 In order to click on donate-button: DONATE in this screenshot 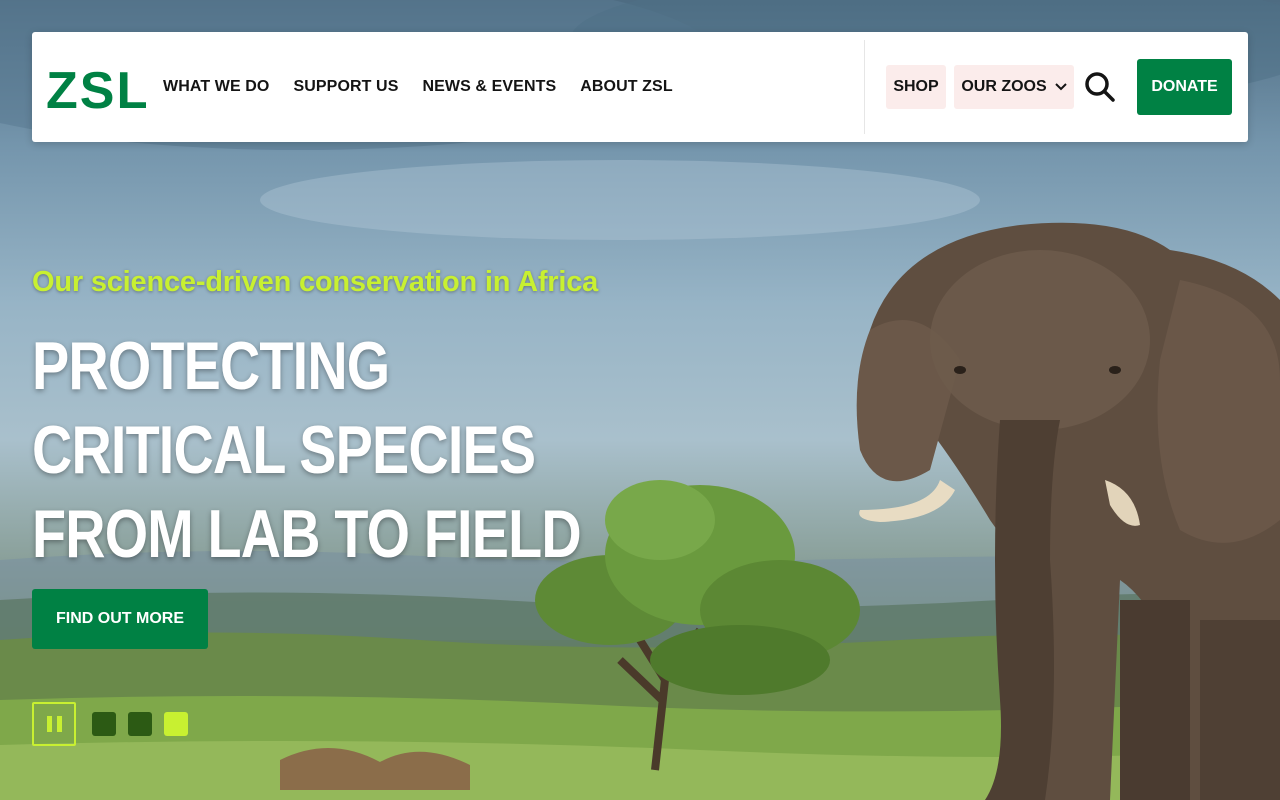, I will do `click(1184, 87)`.